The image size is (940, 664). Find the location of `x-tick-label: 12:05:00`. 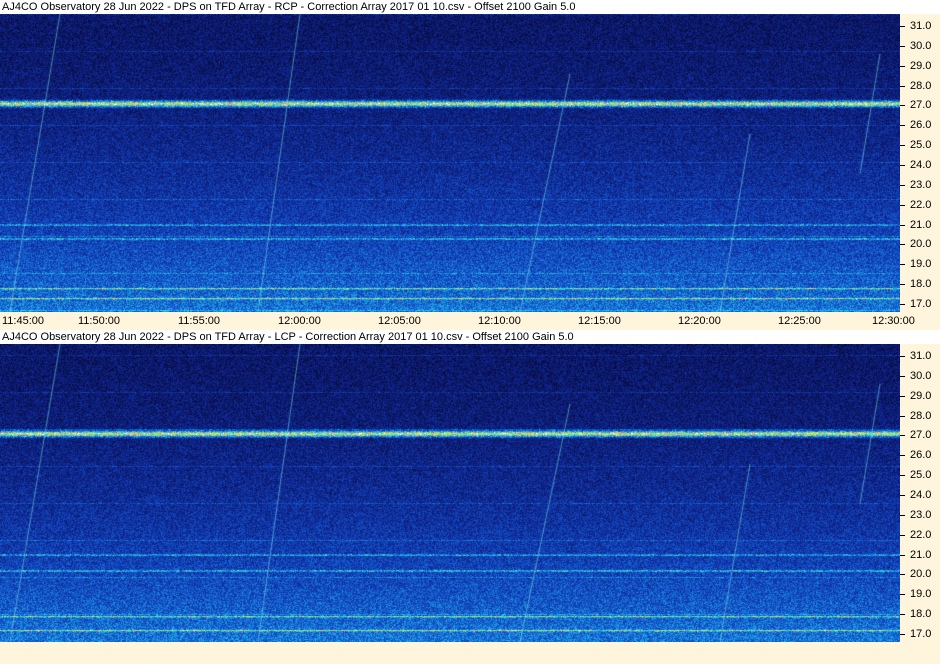

x-tick-label: 12:05:00 is located at coordinates (399, 321).